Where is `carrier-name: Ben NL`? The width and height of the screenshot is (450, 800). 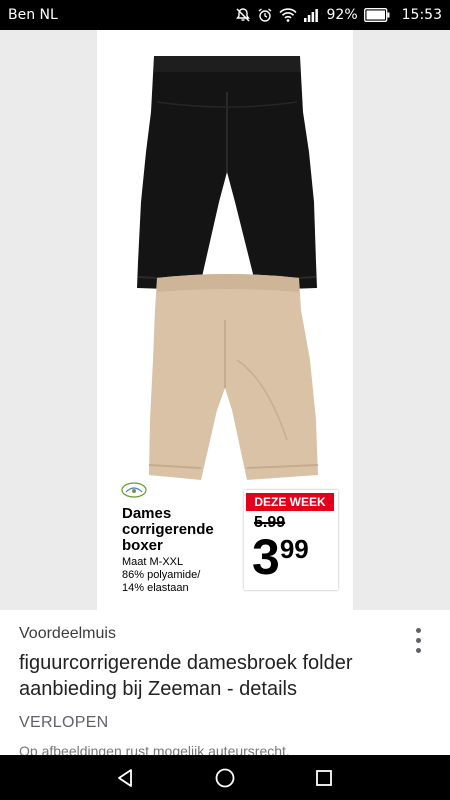
carrier-name: Ben NL is located at coordinates (33, 15).